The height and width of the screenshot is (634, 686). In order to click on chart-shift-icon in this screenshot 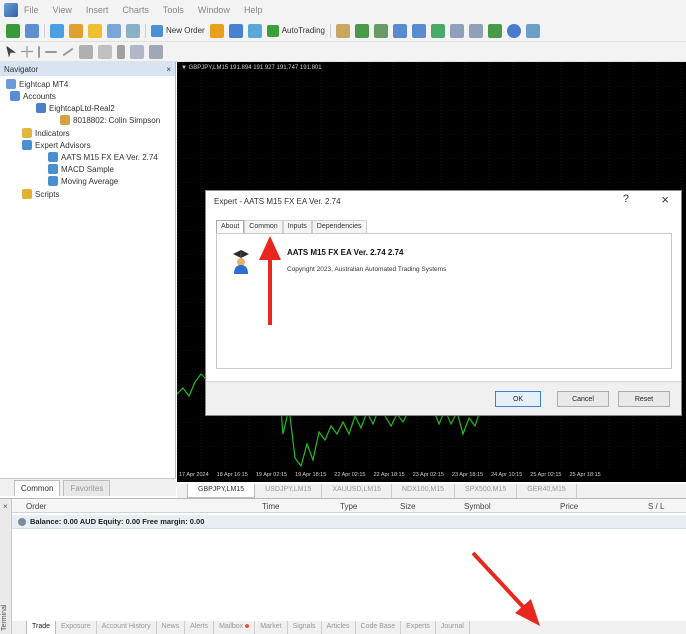, I will do `click(456, 30)`.